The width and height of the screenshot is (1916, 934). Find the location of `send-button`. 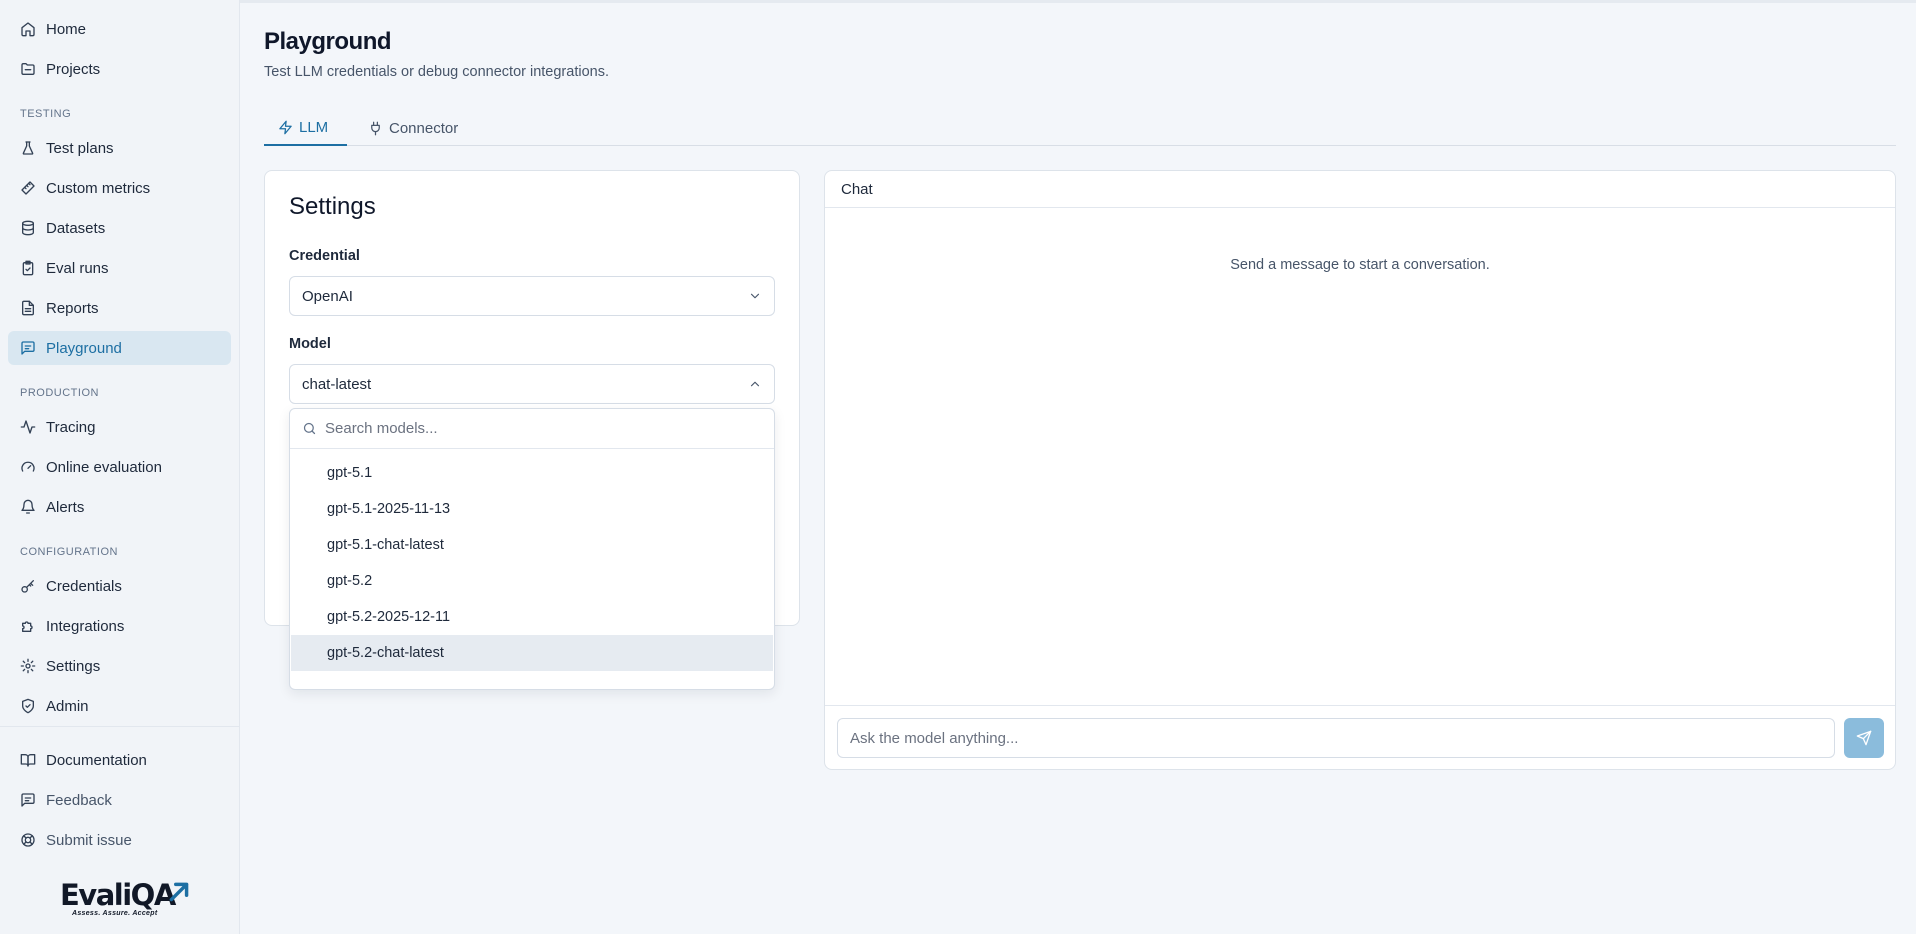

send-button is located at coordinates (1864, 738).